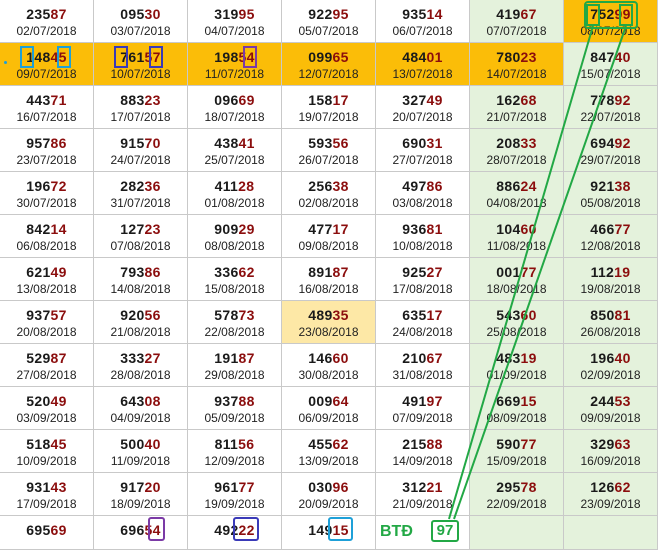  I want to click on result-date: 11/09/2018, so click(140, 461).